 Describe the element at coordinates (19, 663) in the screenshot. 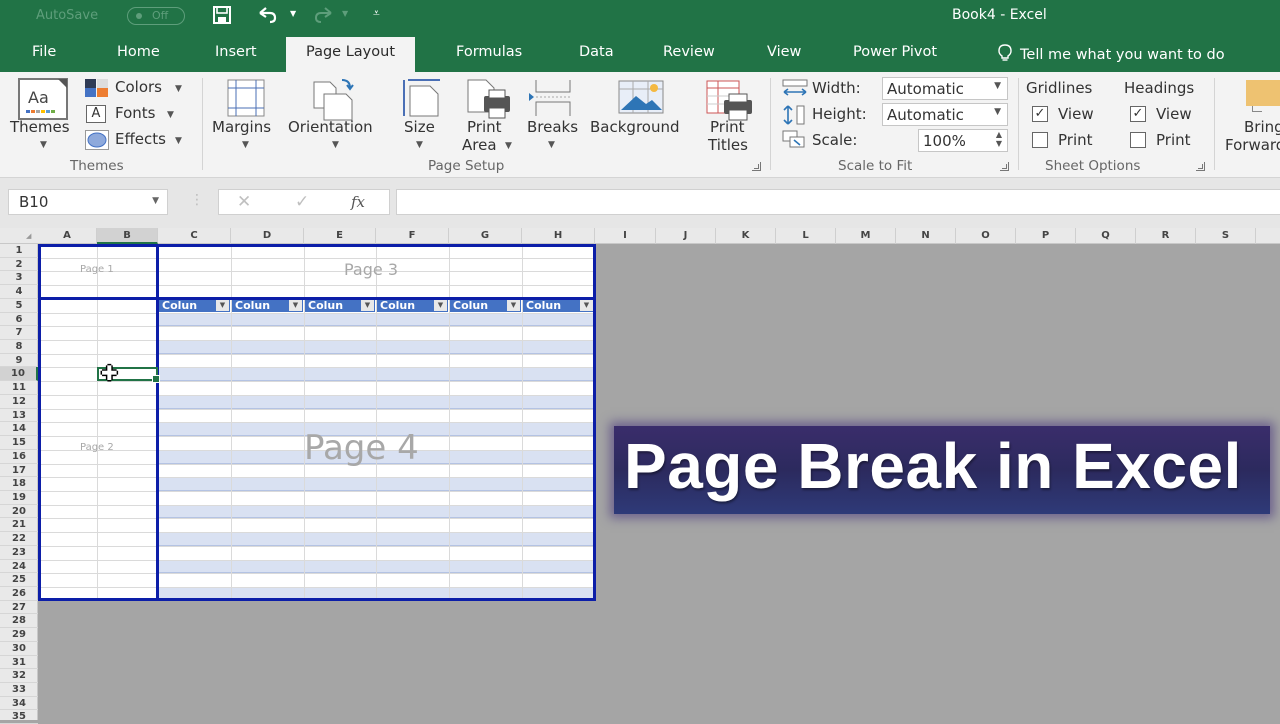

I see `row-header-31: 31` at that location.